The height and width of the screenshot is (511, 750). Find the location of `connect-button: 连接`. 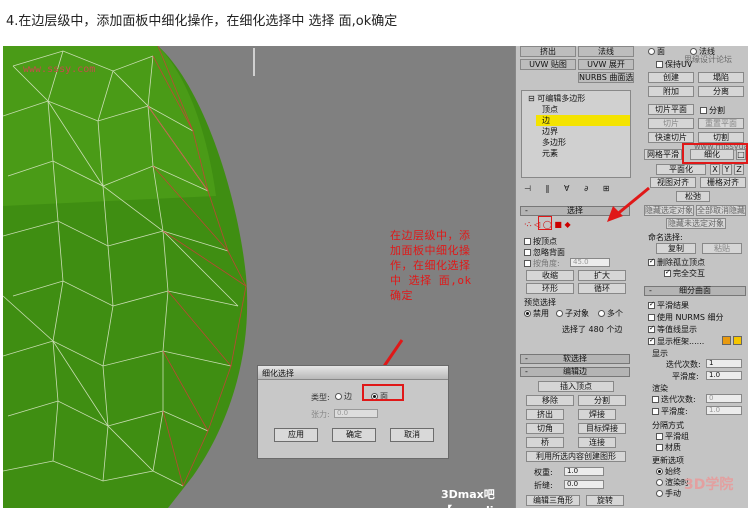

connect-button: 连接 is located at coordinates (597, 442).